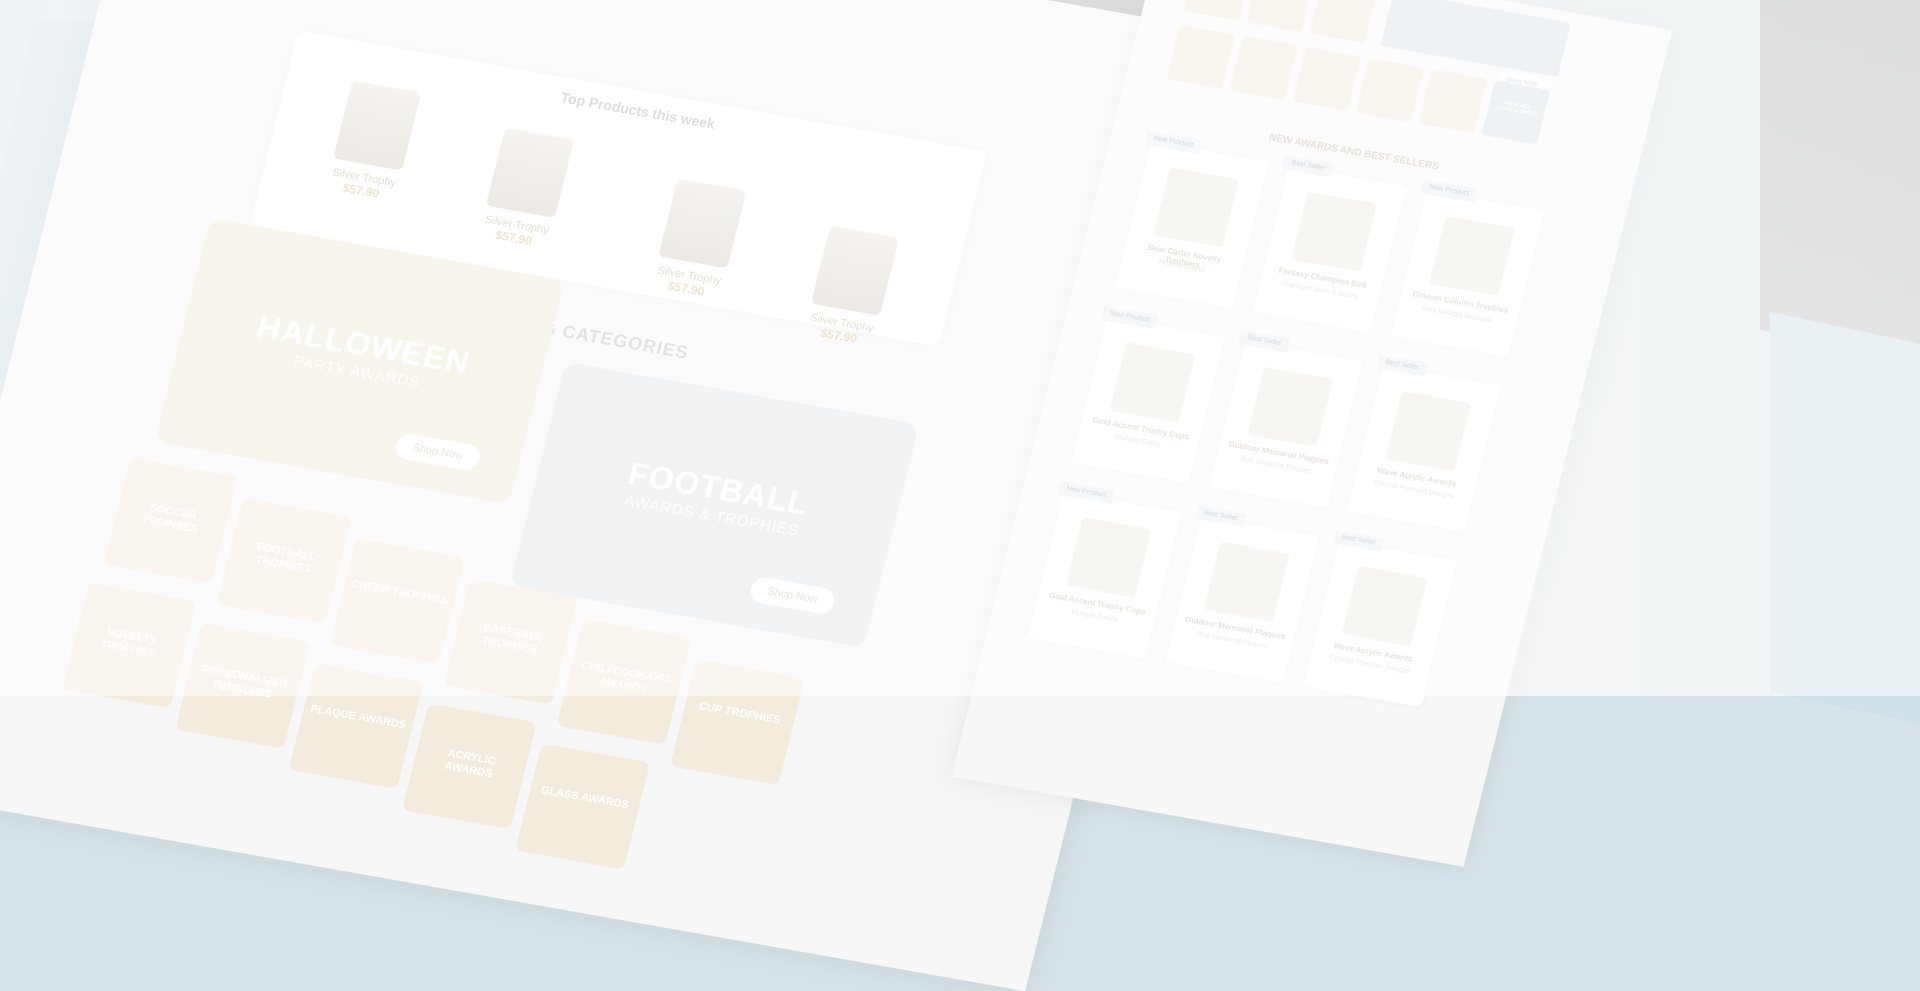 This screenshot has width=1920, height=991. What do you see at coordinates (129, 643) in the screenshot?
I see `category-label: NOVELTY TROPHIES` at bounding box center [129, 643].